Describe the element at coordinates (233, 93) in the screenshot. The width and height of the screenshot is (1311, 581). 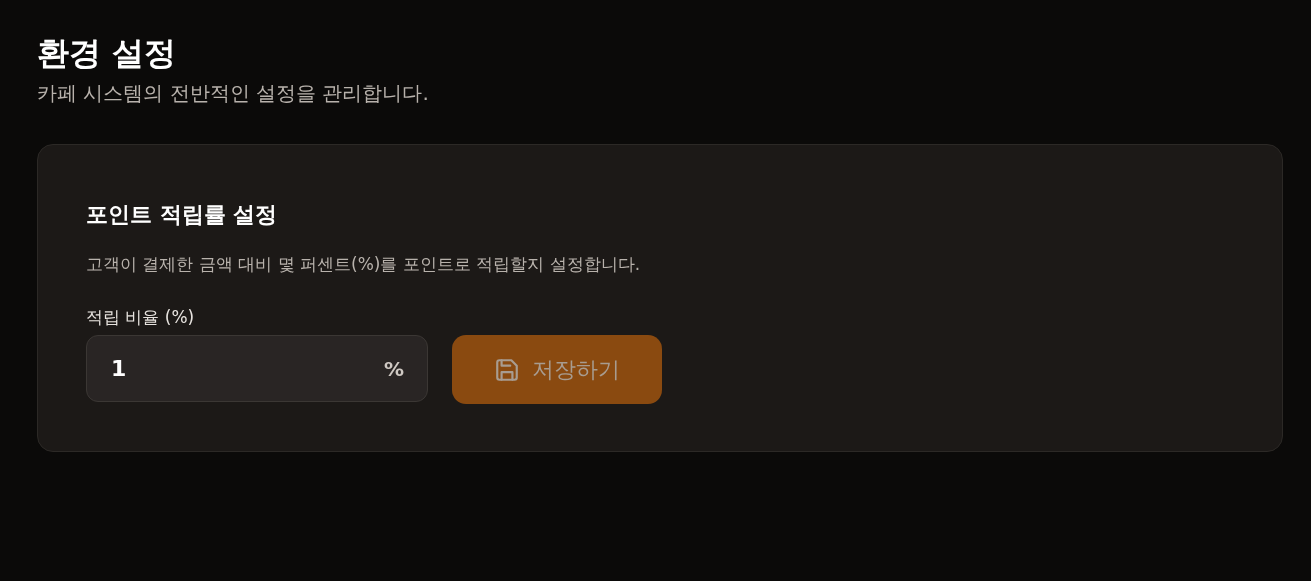
I see `page-subtitle: 카페 시스템의 전반적인 설정을 관리합니다.` at that location.